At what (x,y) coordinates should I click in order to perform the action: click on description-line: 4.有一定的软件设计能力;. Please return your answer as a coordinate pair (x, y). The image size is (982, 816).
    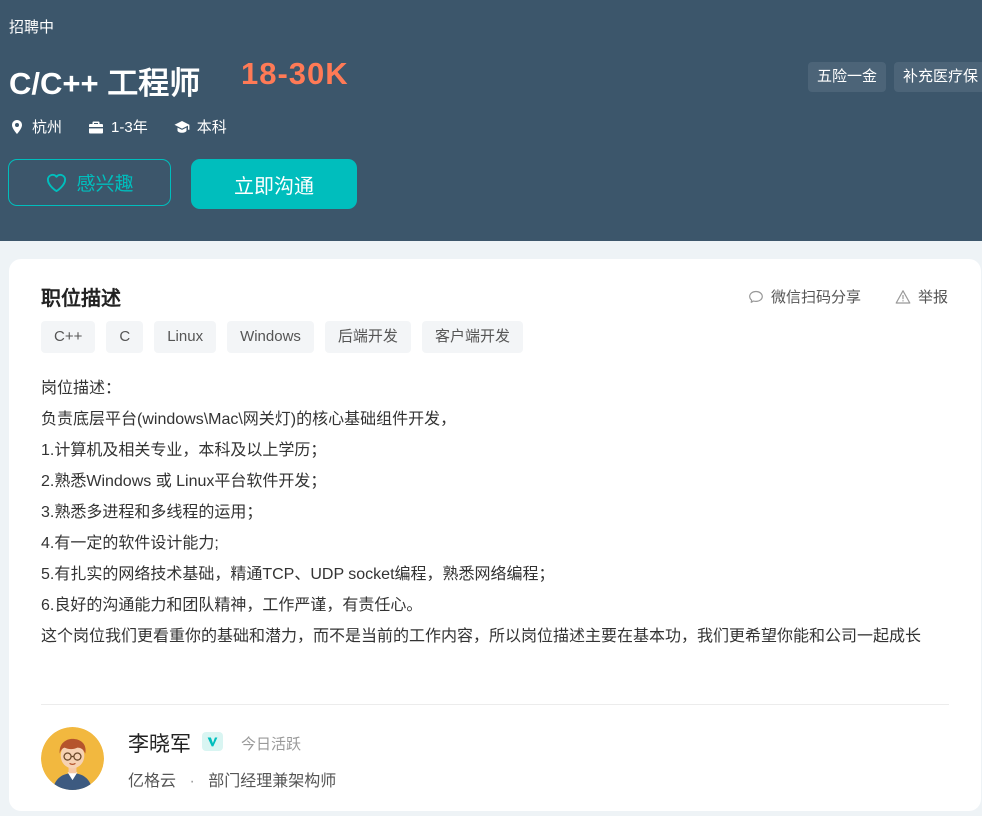
    Looking at the image, I should click on (130, 543).